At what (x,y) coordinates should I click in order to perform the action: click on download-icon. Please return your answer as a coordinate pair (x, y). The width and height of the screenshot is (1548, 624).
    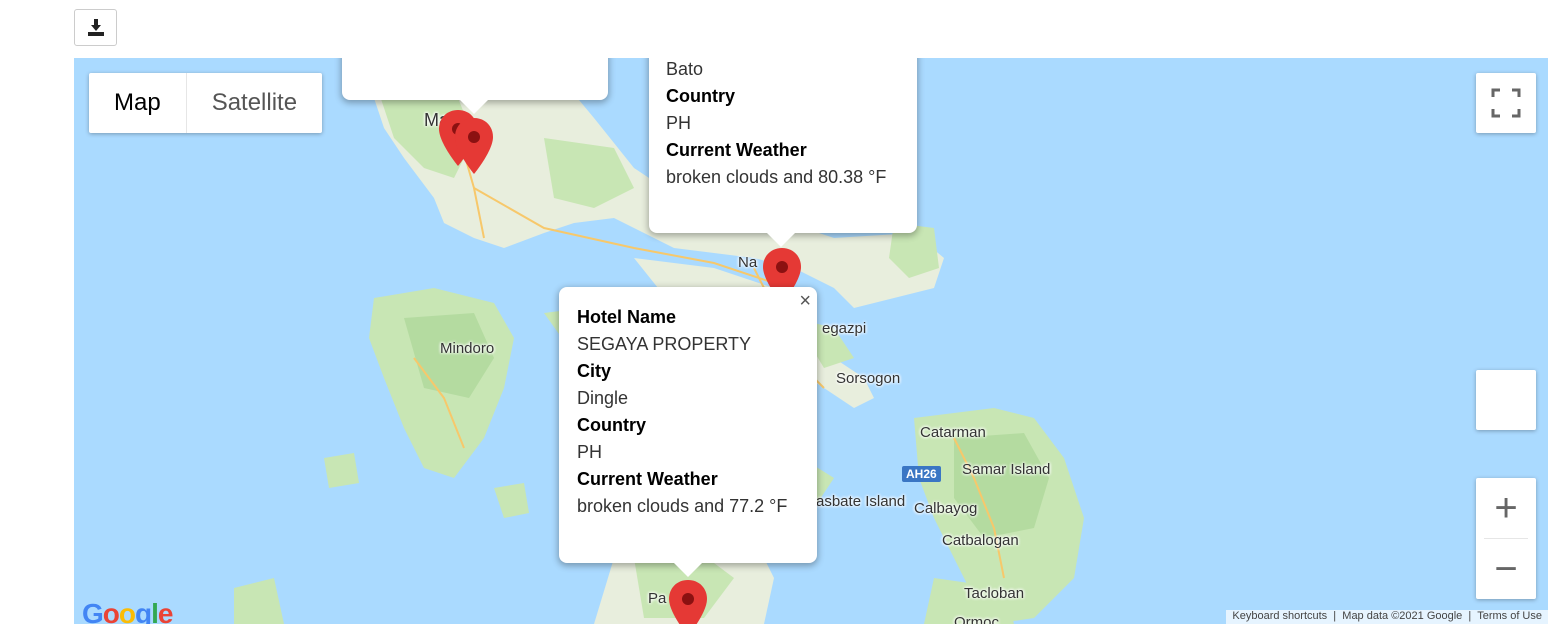
    Looking at the image, I should click on (95, 27).